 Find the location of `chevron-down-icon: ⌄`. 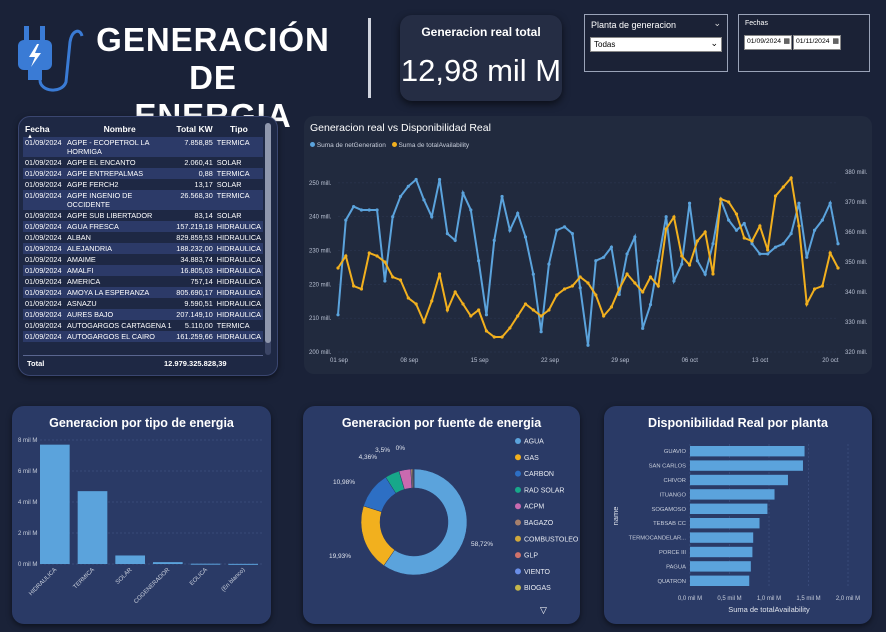

chevron-down-icon: ⌄ is located at coordinates (717, 23).